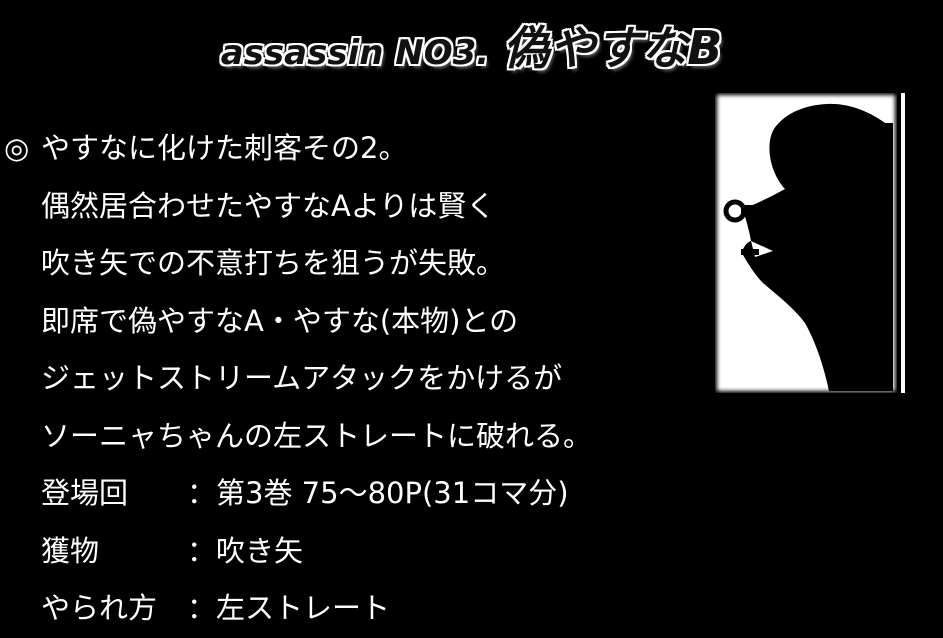 The width and height of the screenshot is (943, 638). What do you see at coordinates (392, 493) in the screenshot?
I see `detail-value: 第3巻 75～80P(31コマ分)` at bounding box center [392, 493].